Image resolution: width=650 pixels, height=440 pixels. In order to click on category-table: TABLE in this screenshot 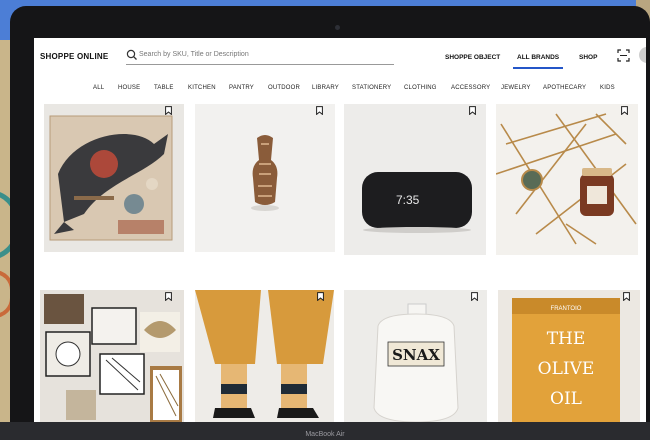, I will do `click(164, 88)`.